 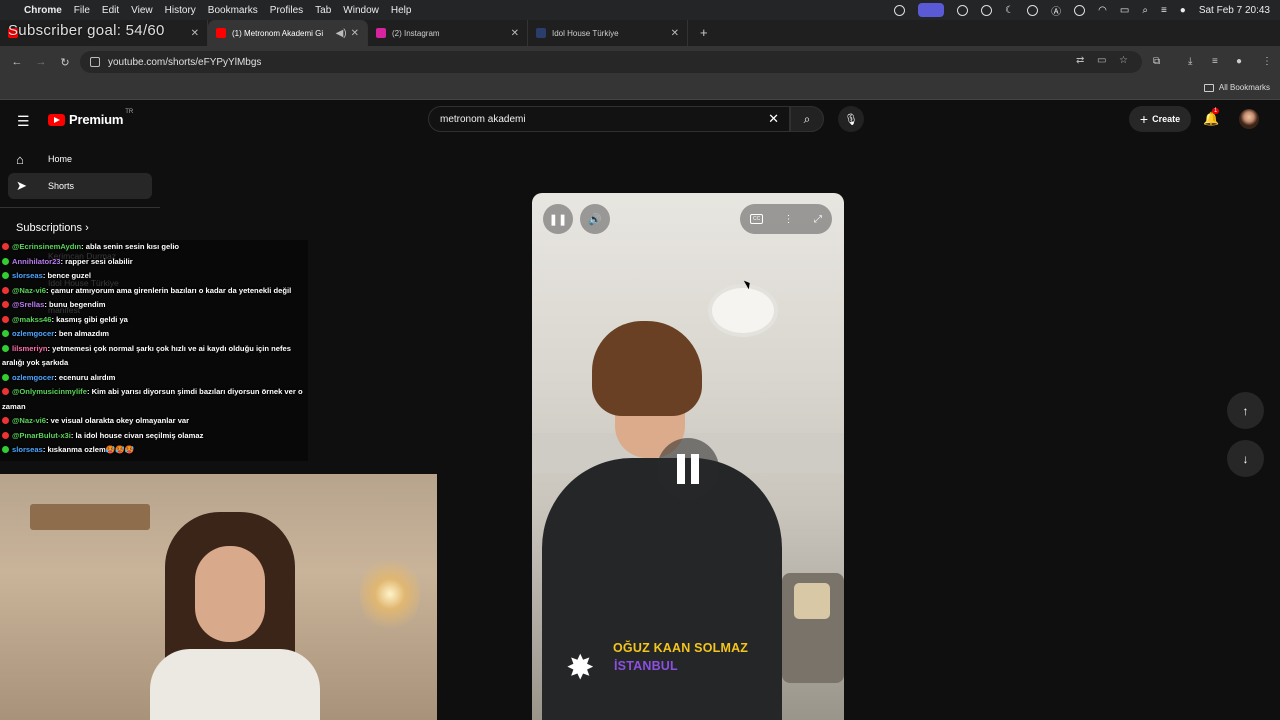 I want to click on all-bookmarks-button: All Bookmarks, so click(x=1236, y=87).